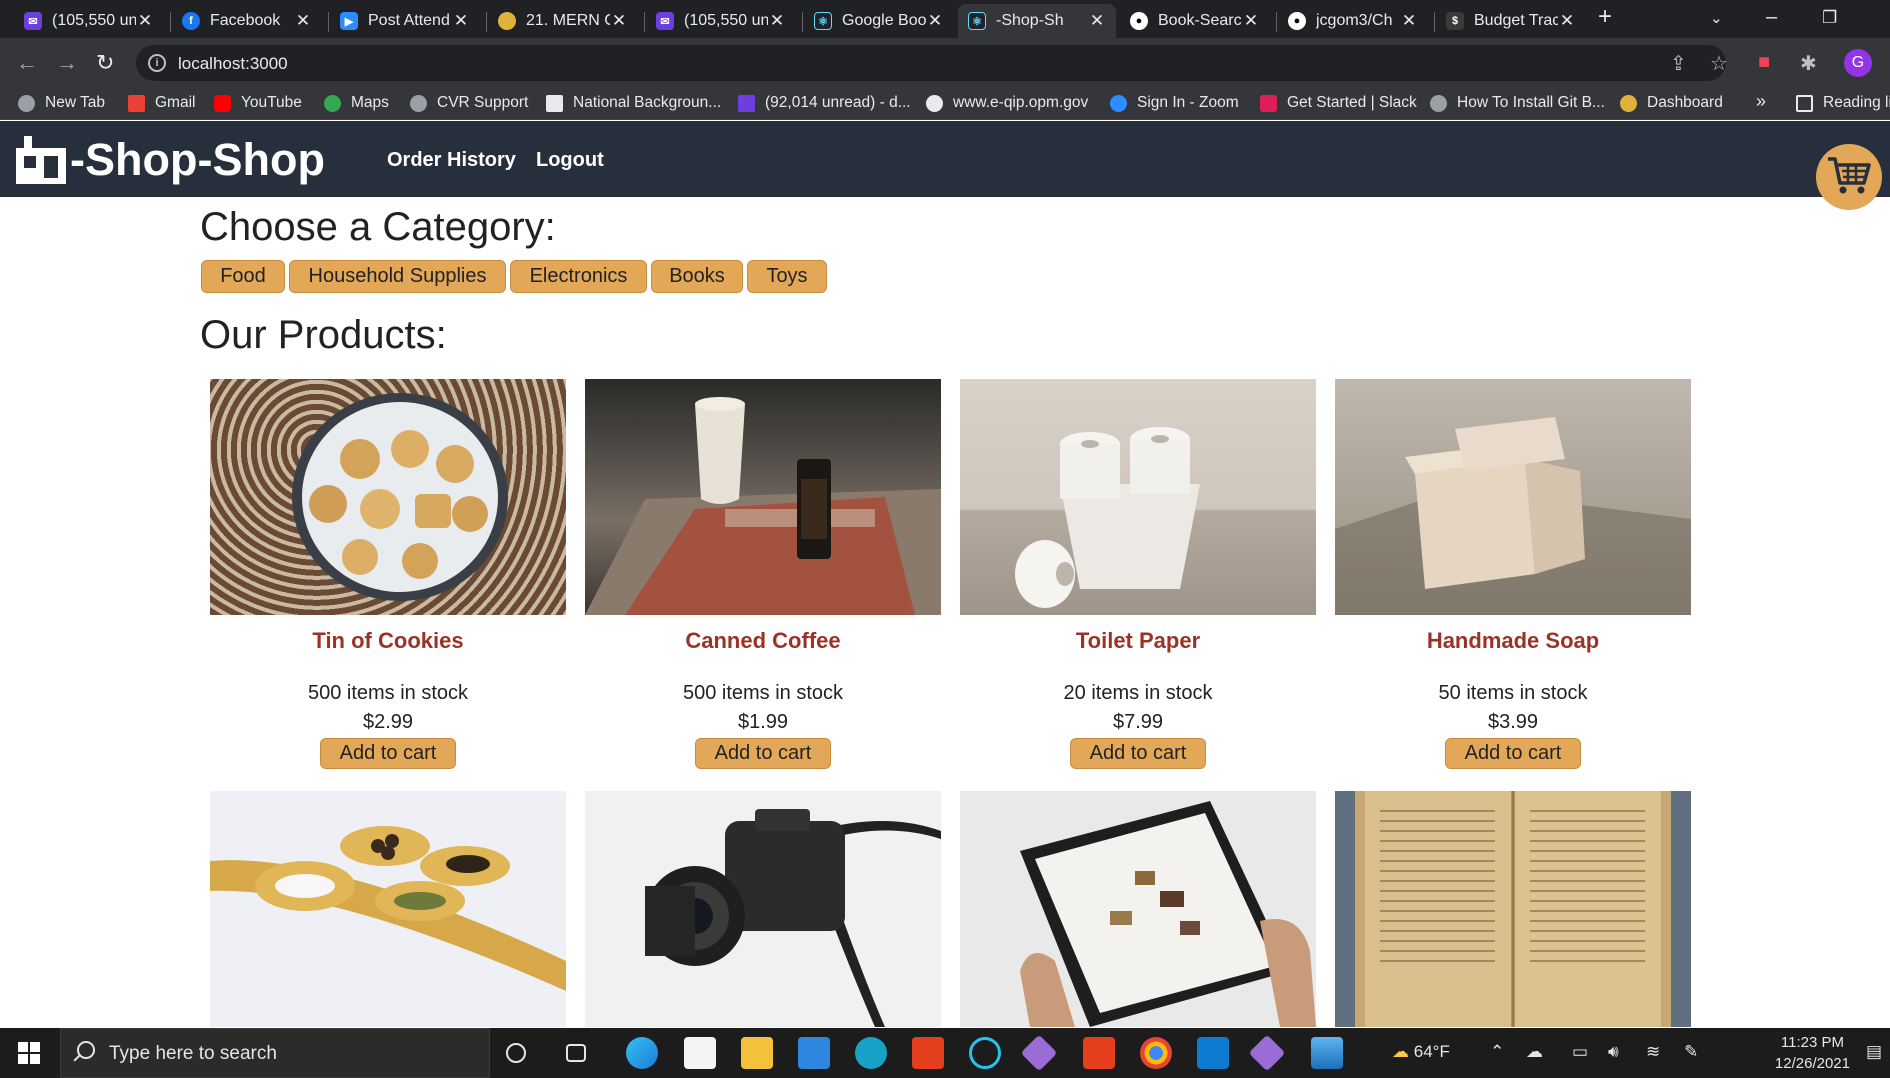 The width and height of the screenshot is (1890, 1078). What do you see at coordinates (1327, 1053) in the screenshot?
I see `photos-icon` at bounding box center [1327, 1053].